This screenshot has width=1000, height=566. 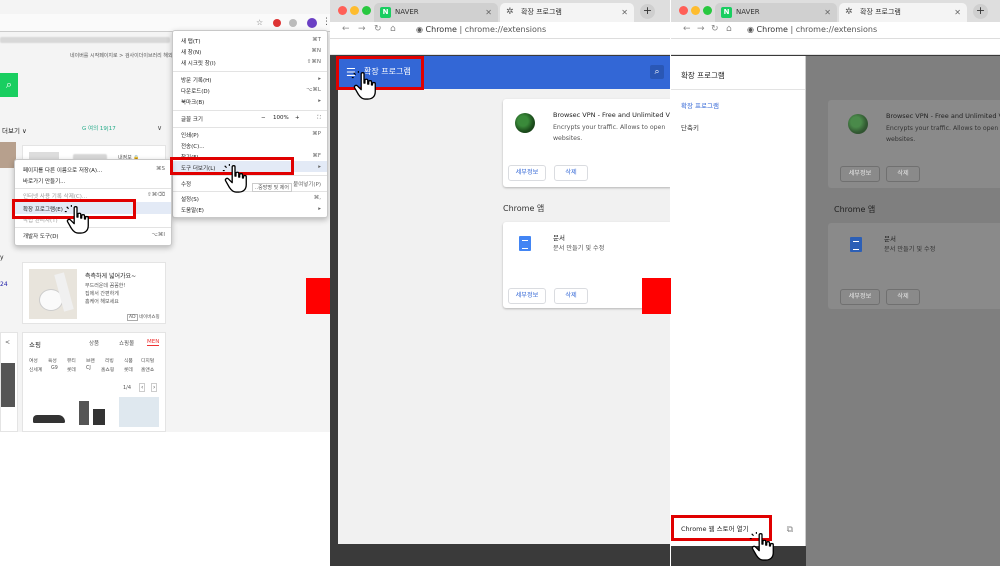 What do you see at coordinates (198, 63) in the screenshot?
I see `menu-item-incognito: 새 시크릿 창(I)` at bounding box center [198, 63].